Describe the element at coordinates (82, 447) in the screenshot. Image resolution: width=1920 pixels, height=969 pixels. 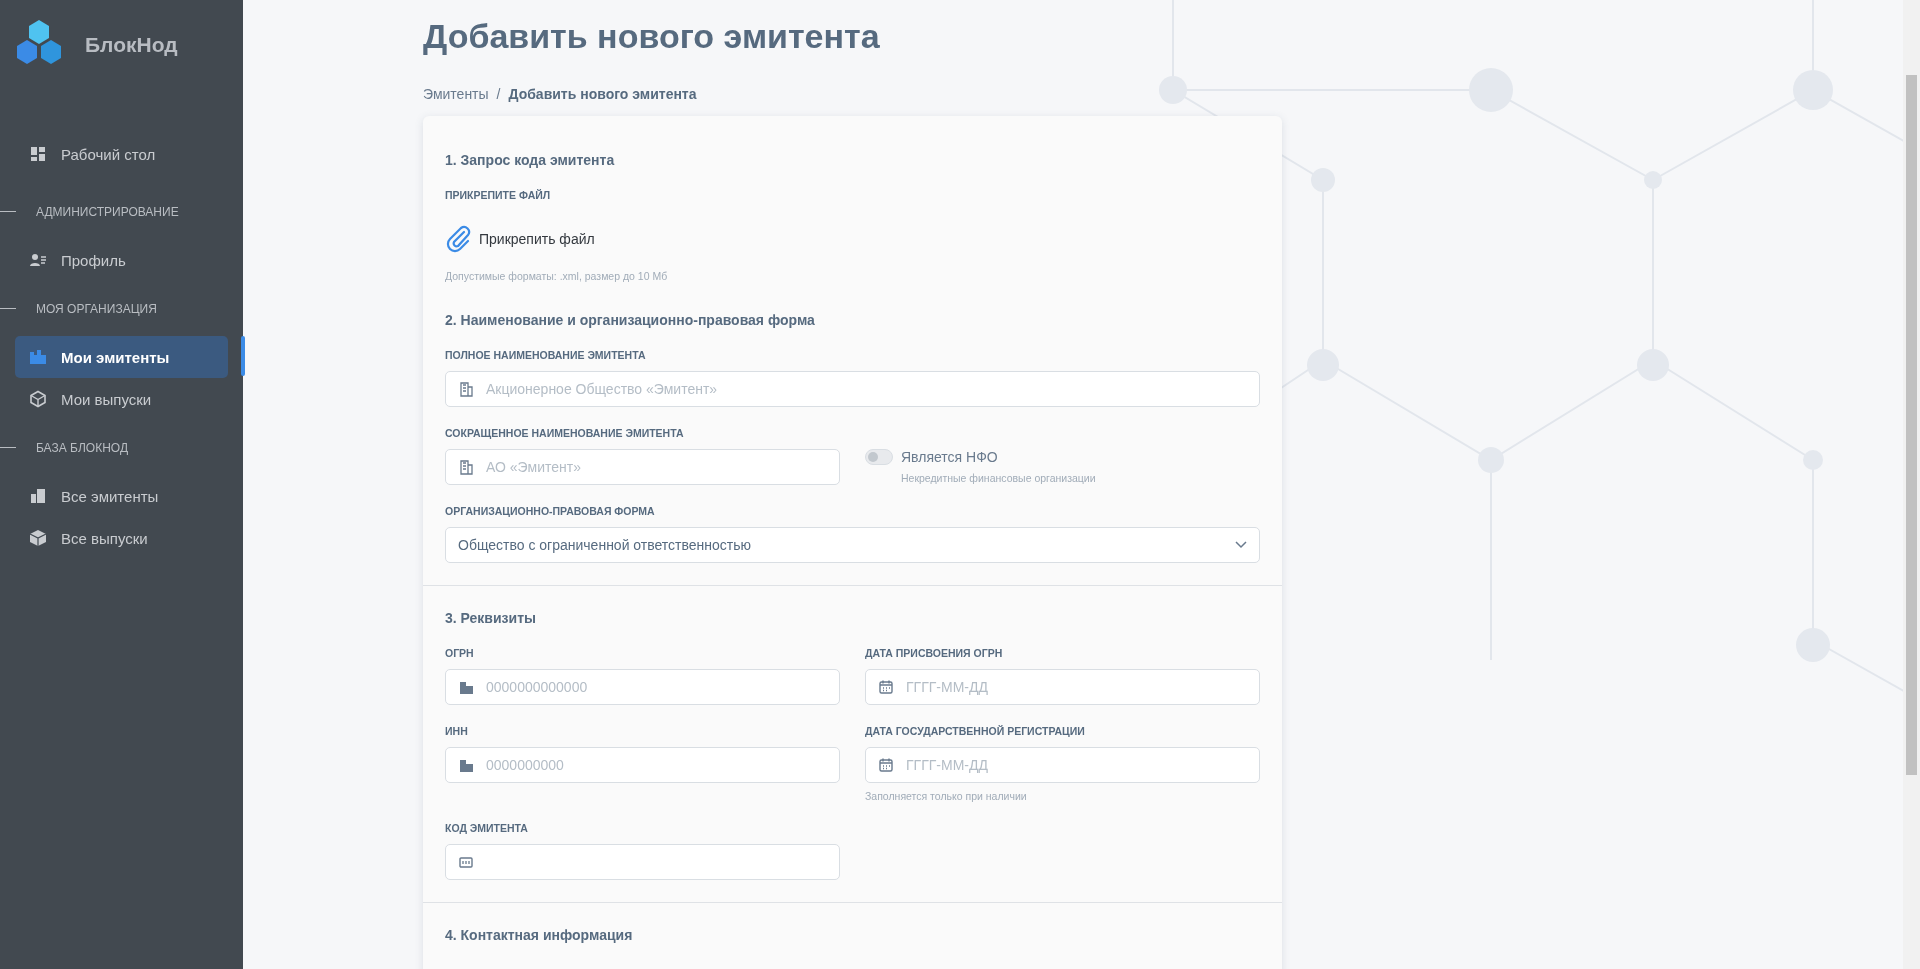
I see `nav-section-title: БАЗА БЛОКНОД` at that location.